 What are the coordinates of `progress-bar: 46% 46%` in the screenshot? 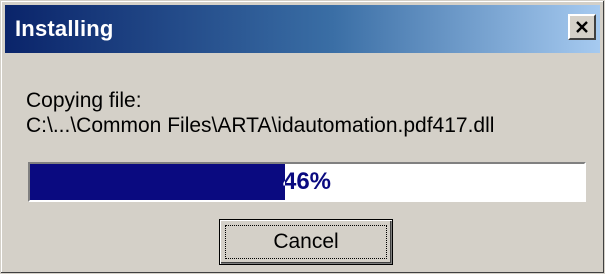 It's located at (307, 182).